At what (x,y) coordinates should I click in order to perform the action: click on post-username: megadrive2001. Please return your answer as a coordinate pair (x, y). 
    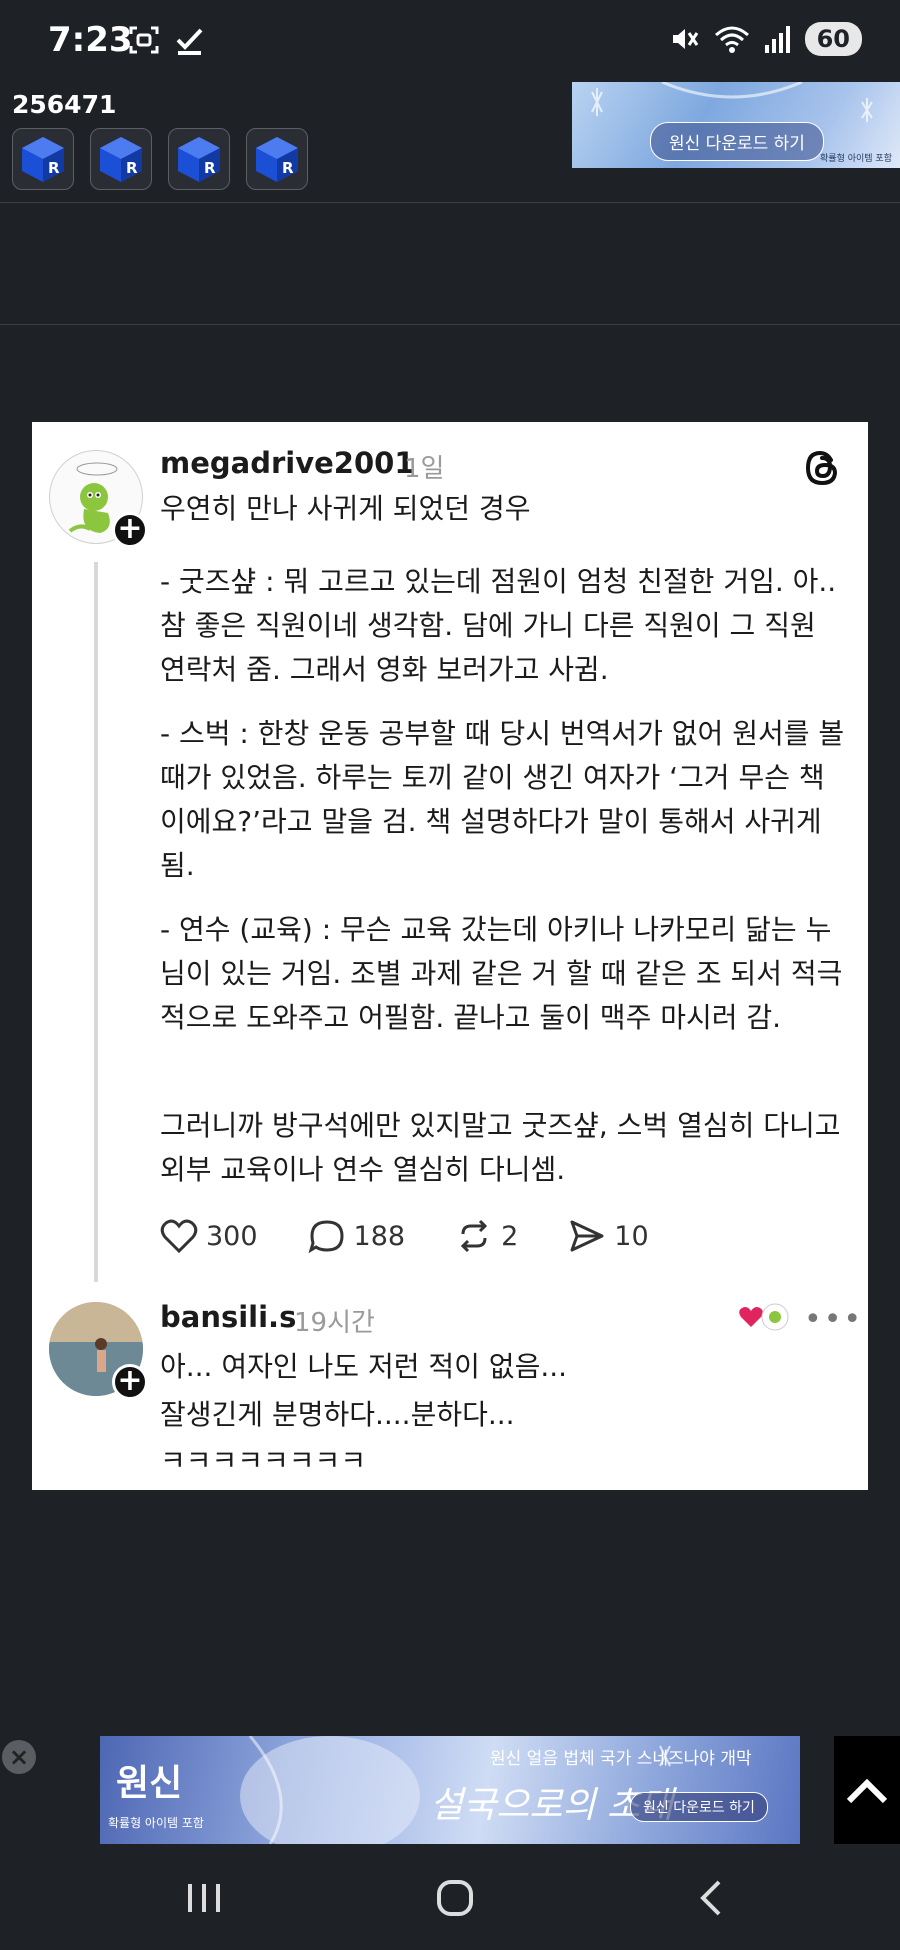
    Looking at the image, I should click on (287, 463).